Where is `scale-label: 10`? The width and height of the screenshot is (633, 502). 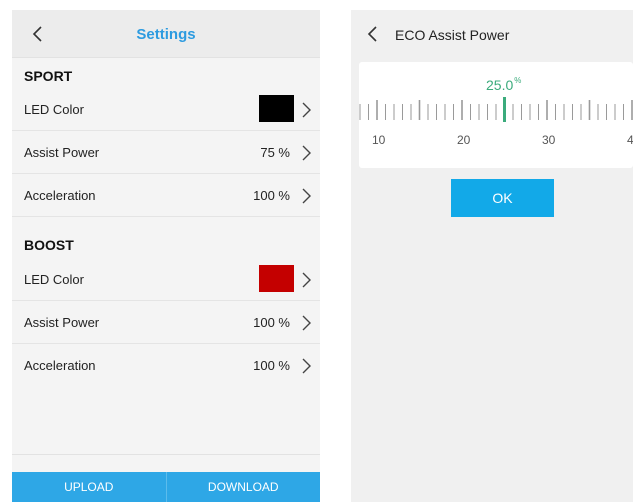 scale-label: 10 is located at coordinates (379, 140).